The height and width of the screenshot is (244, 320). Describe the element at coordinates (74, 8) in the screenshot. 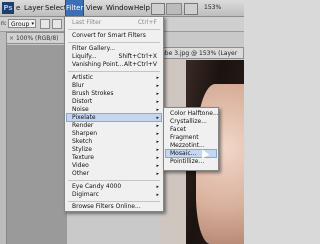

I see `menu-filter: Filter` at that location.